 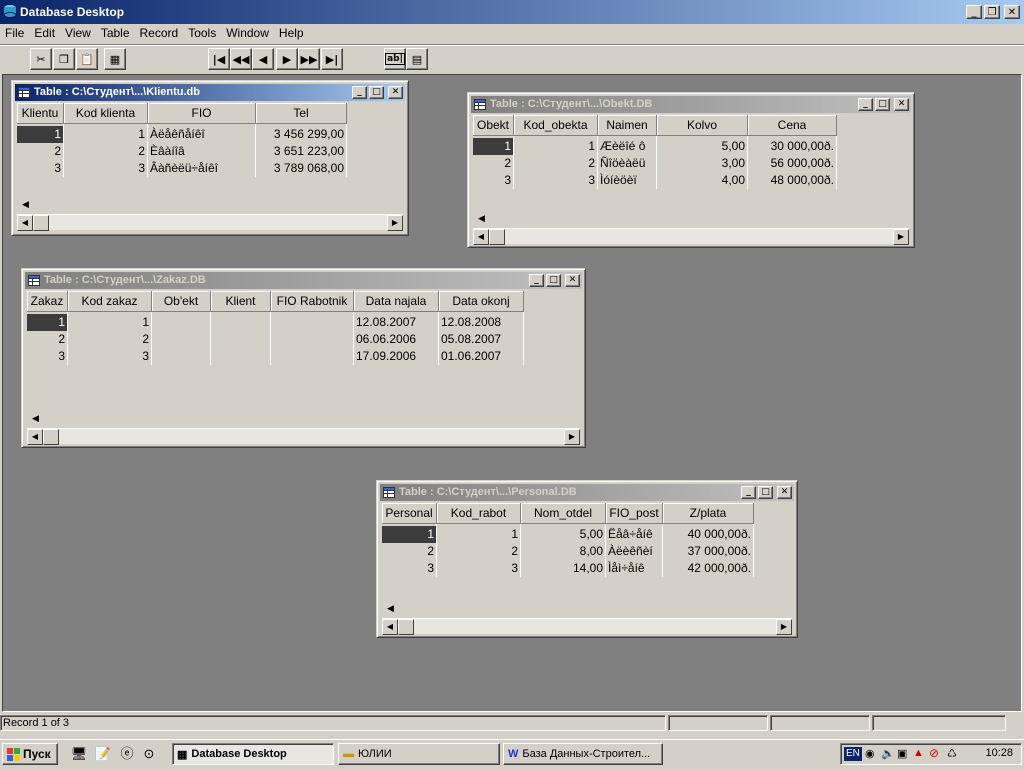 What do you see at coordinates (301, 134) in the screenshot?
I see `table-cell: 3 456 299,00` at bounding box center [301, 134].